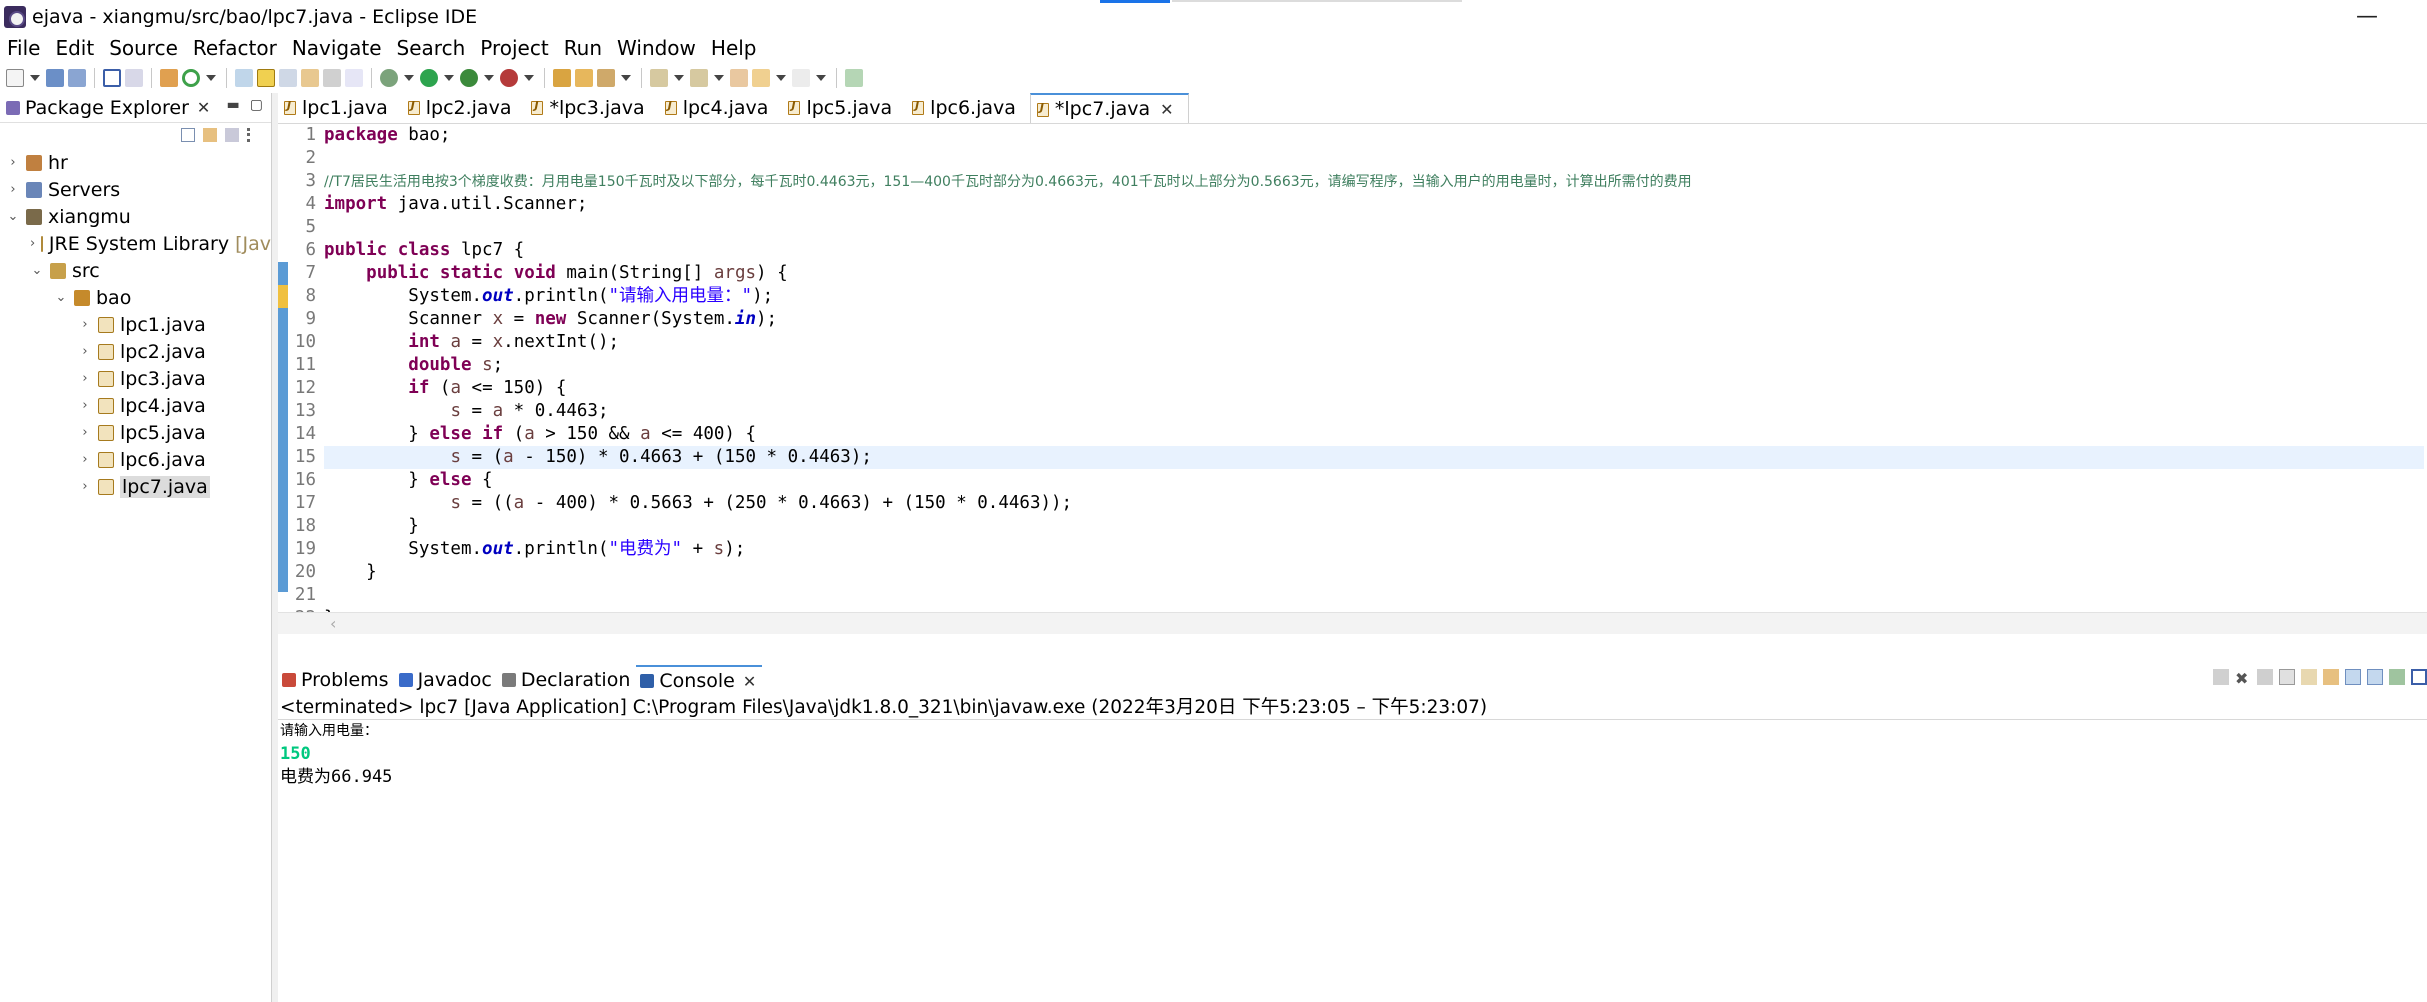  Describe the element at coordinates (606, 78) in the screenshot. I see `open-task-icon` at that location.